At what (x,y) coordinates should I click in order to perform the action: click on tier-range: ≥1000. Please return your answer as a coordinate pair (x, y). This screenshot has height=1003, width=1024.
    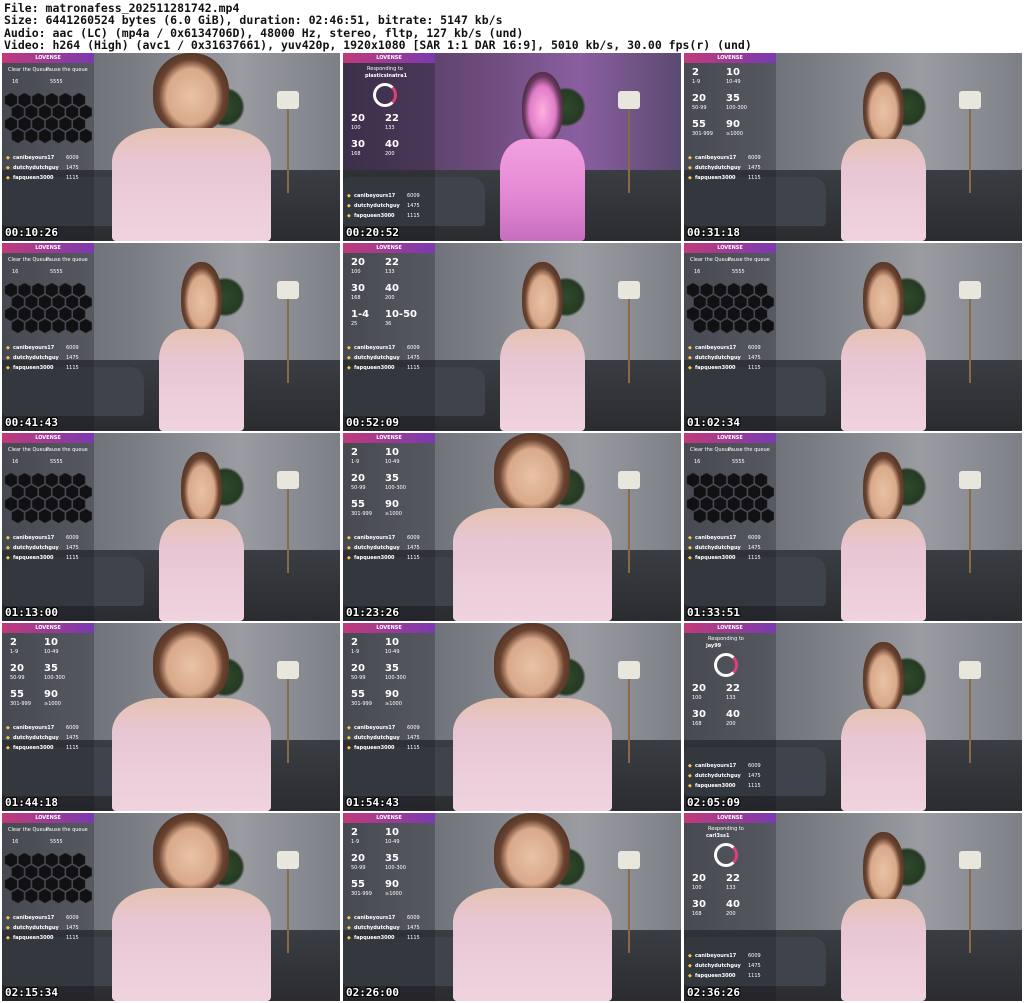
    Looking at the image, I should click on (52, 704).